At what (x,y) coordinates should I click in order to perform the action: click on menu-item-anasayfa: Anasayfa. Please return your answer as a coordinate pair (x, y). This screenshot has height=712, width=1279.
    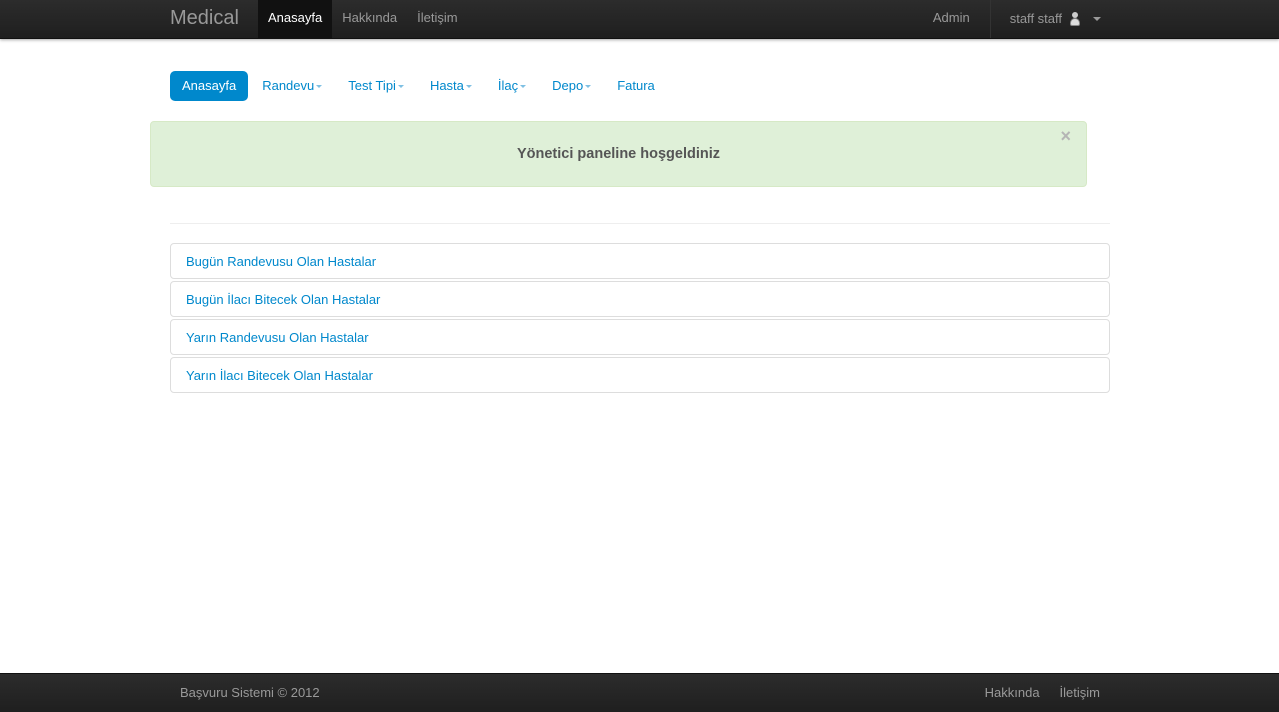
    Looking at the image, I should click on (209, 86).